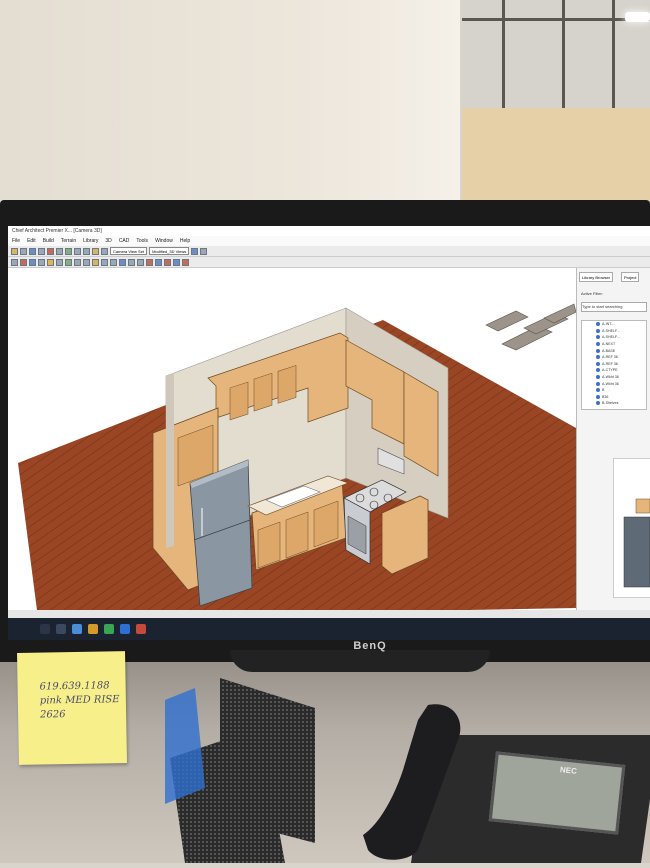 The height and width of the screenshot is (868, 650). Describe the element at coordinates (630, 277) in the screenshot. I see `tab-project: Project` at that location.